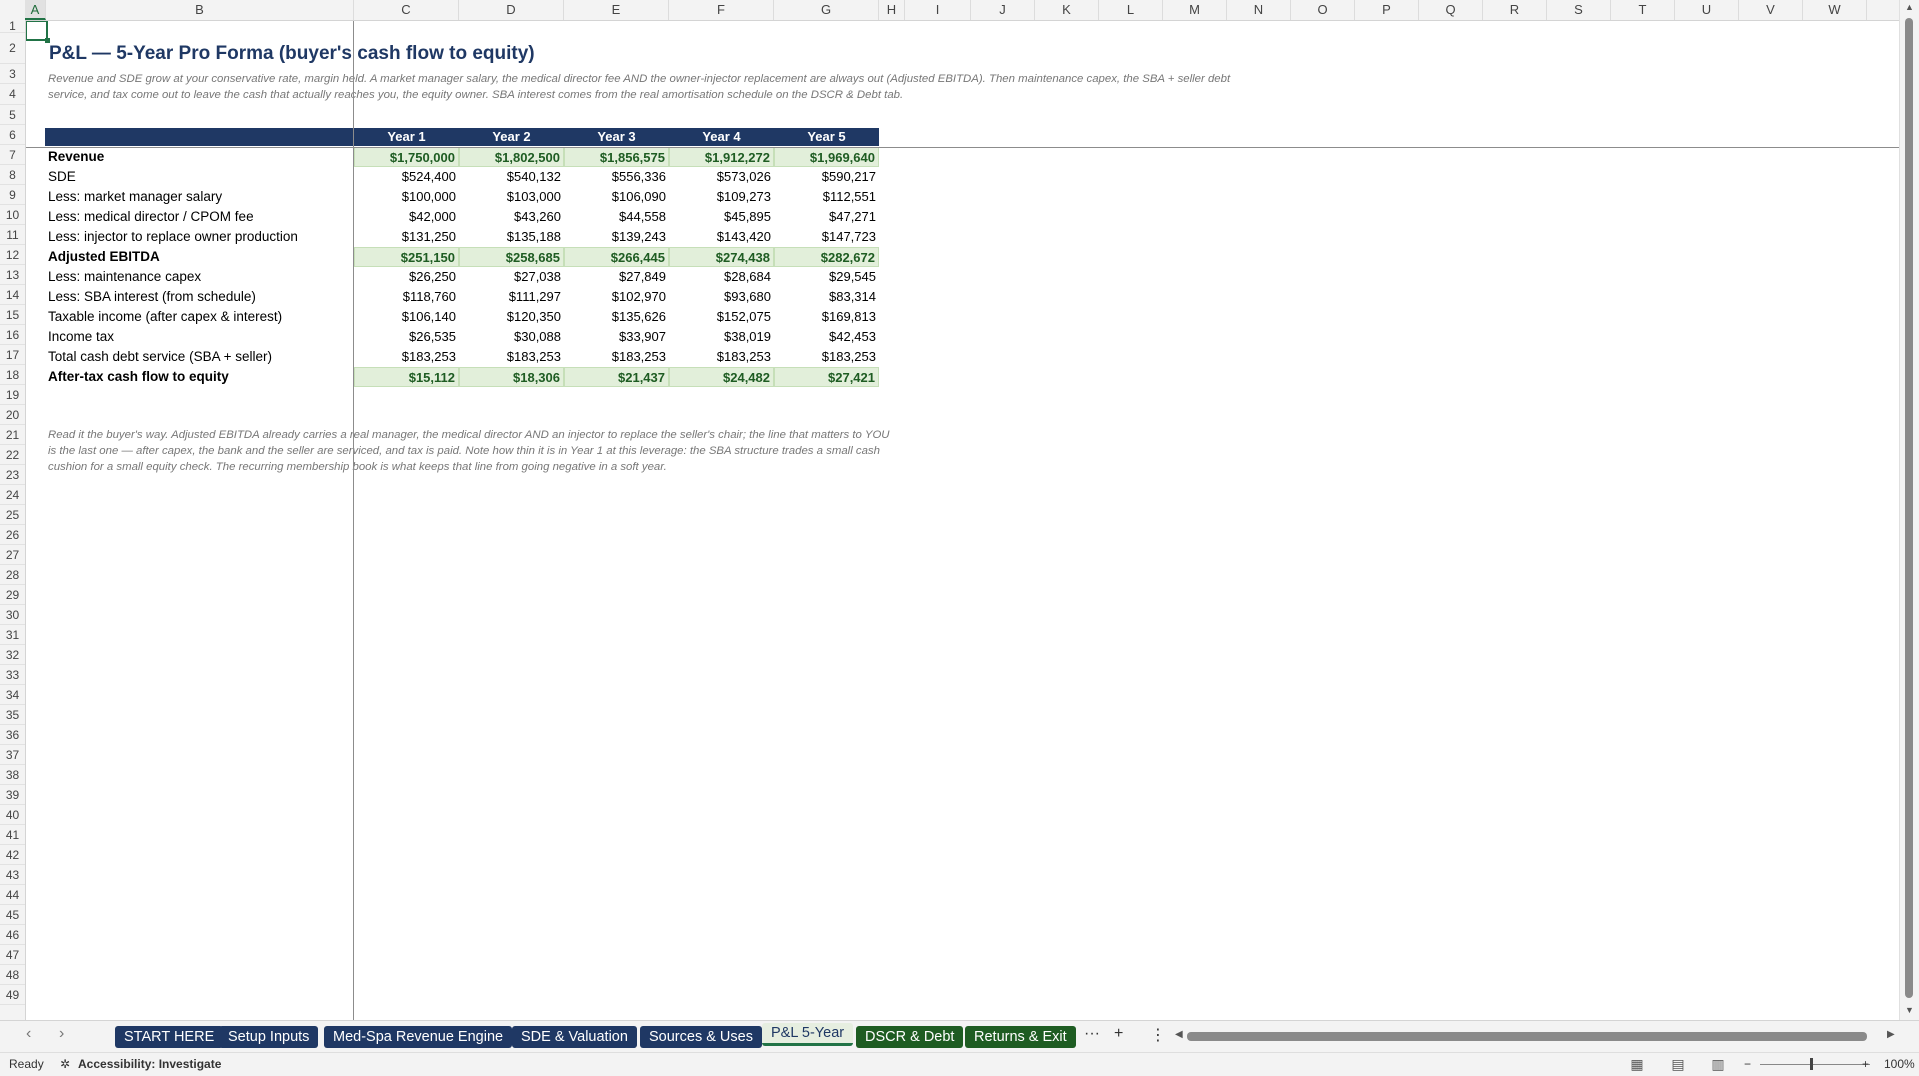  What do you see at coordinates (616, 177) in the screenshot?
I see `value-cell: $556,336` at bounding box center [616, 177].